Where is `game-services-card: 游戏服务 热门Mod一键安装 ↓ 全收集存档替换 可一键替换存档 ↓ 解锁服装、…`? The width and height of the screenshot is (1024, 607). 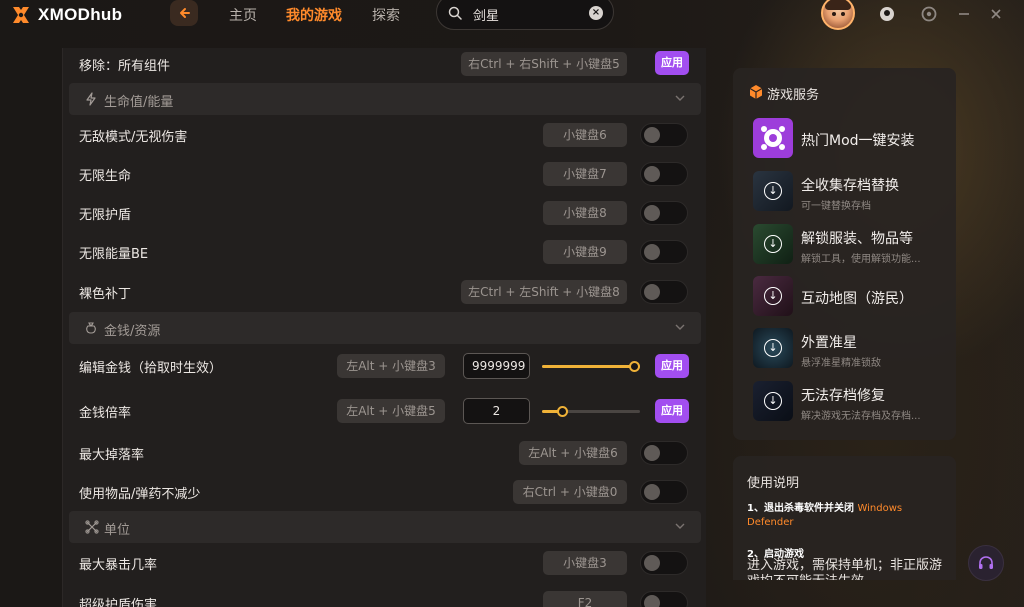
game-services-card: 游戏服务 热门Mod一键安装 ↓ 全收集存档替换 可一键替换存档 ↓ 解锁服装、… is located at coordinates (844, 254).